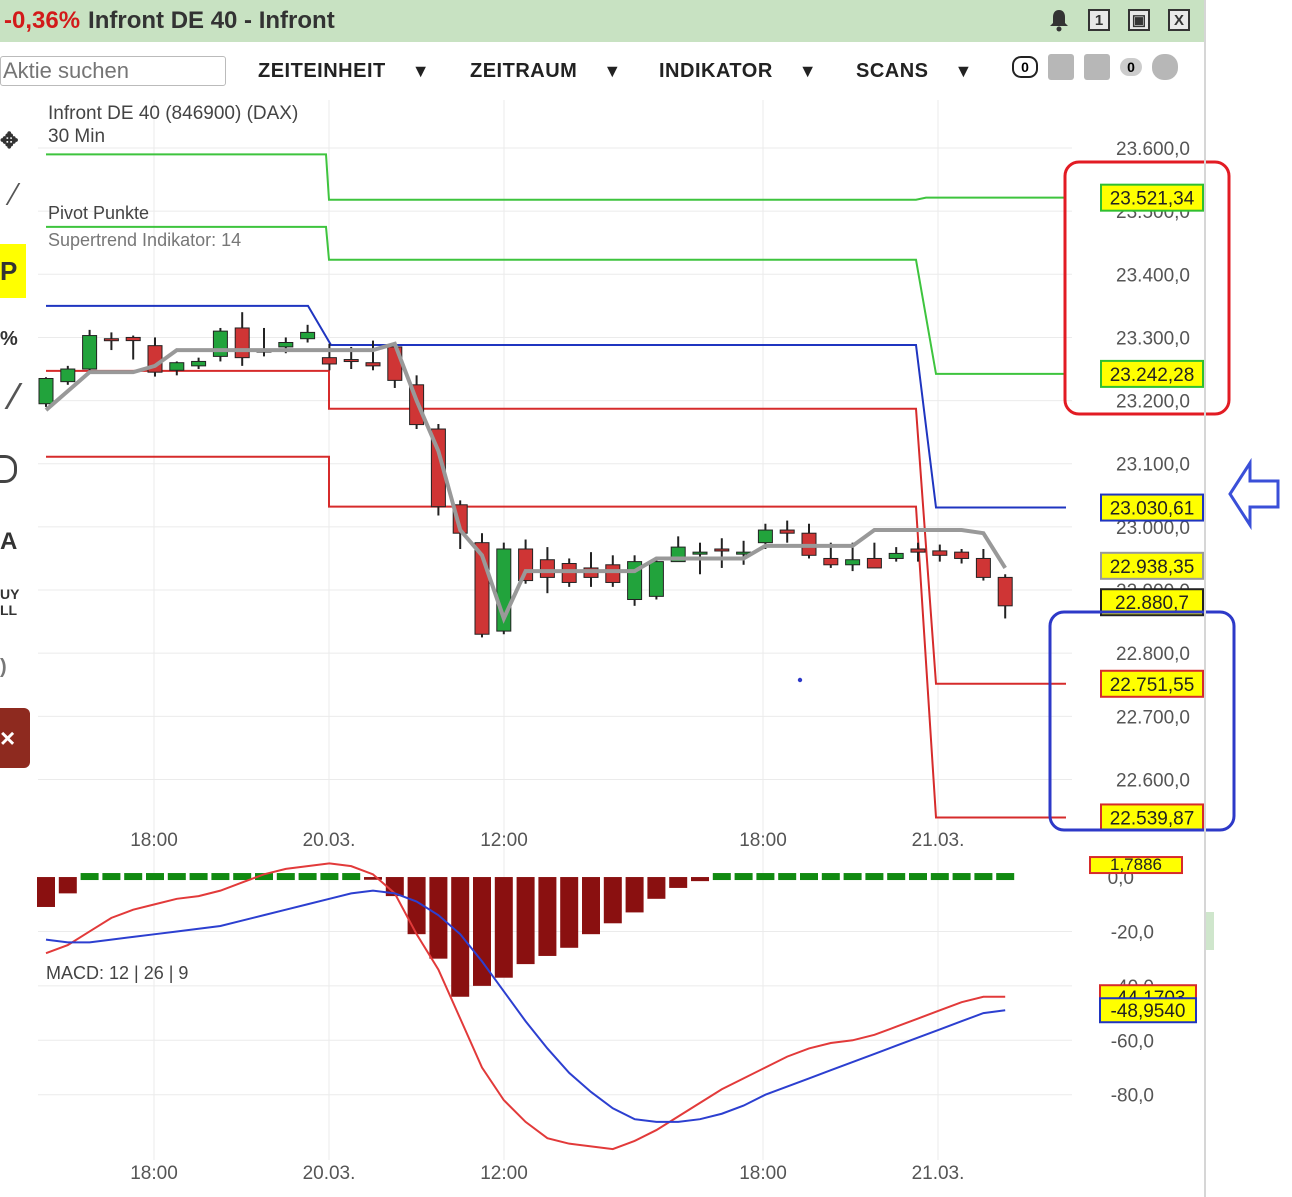 This screenshot has width=1292, height=1197. Describe the element at coordinates (98, 213) in the screenshot. I see `indicator-pivot-label: Pivot Punkte` at that location.